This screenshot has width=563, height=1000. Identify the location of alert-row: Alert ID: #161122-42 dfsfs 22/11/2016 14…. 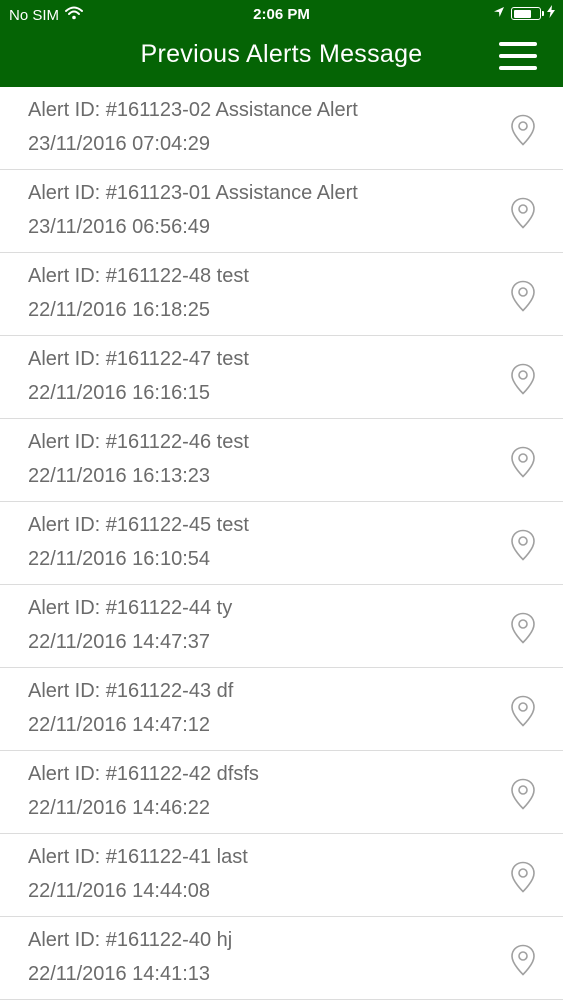
(281, 792).